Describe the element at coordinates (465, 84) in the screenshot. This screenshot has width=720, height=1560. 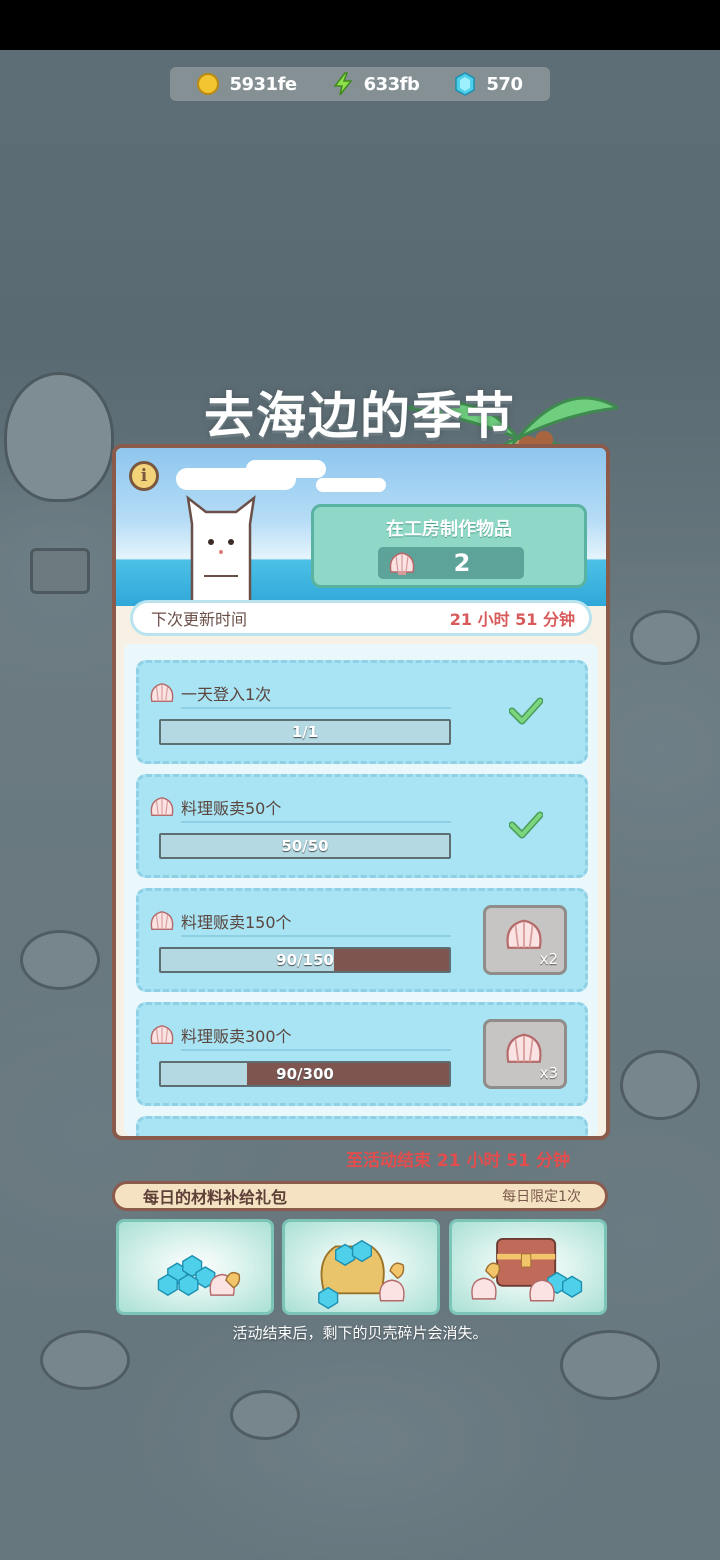
I see `gem-icon` at that location.